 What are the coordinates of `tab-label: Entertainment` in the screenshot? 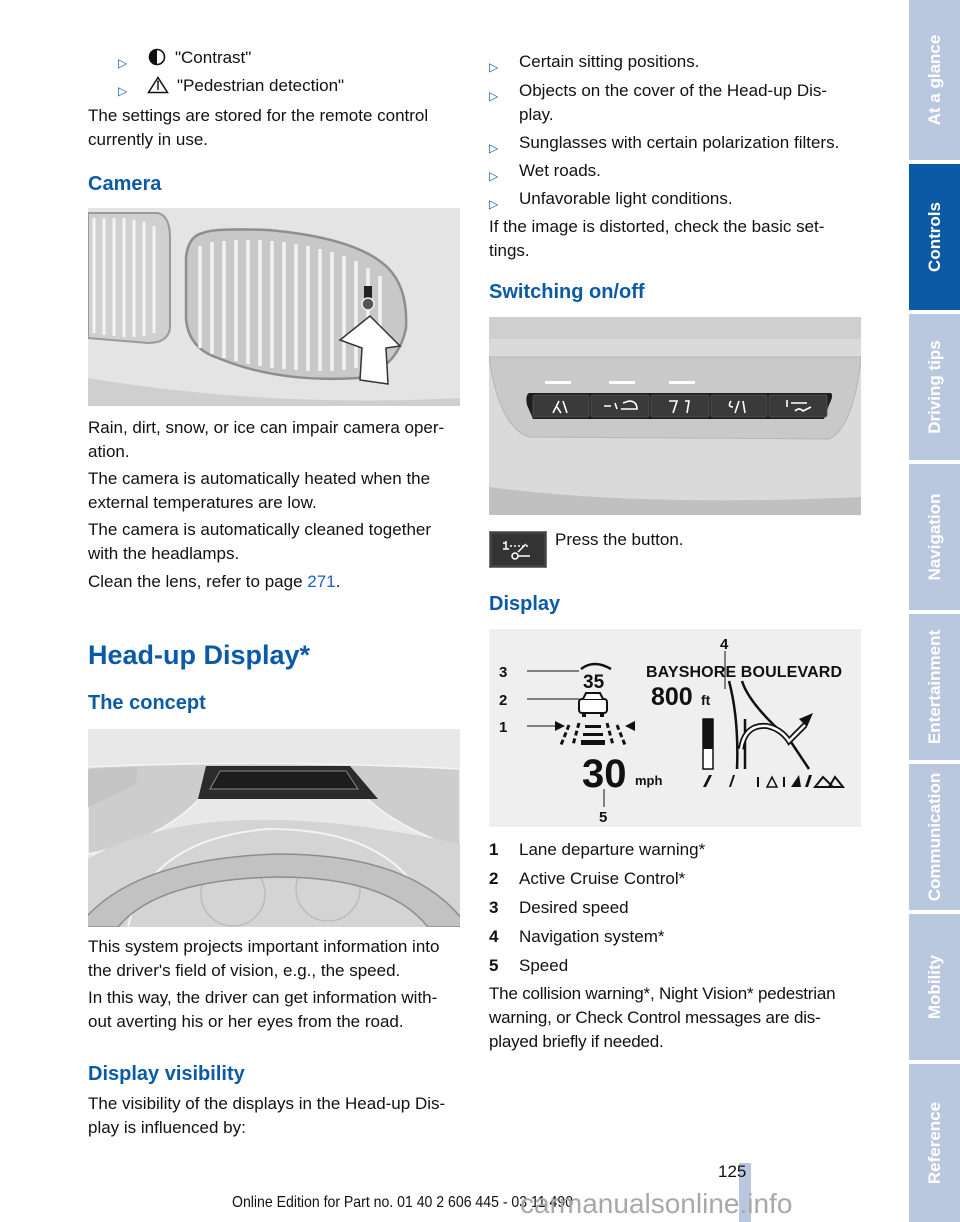 It's located at (934, 687).